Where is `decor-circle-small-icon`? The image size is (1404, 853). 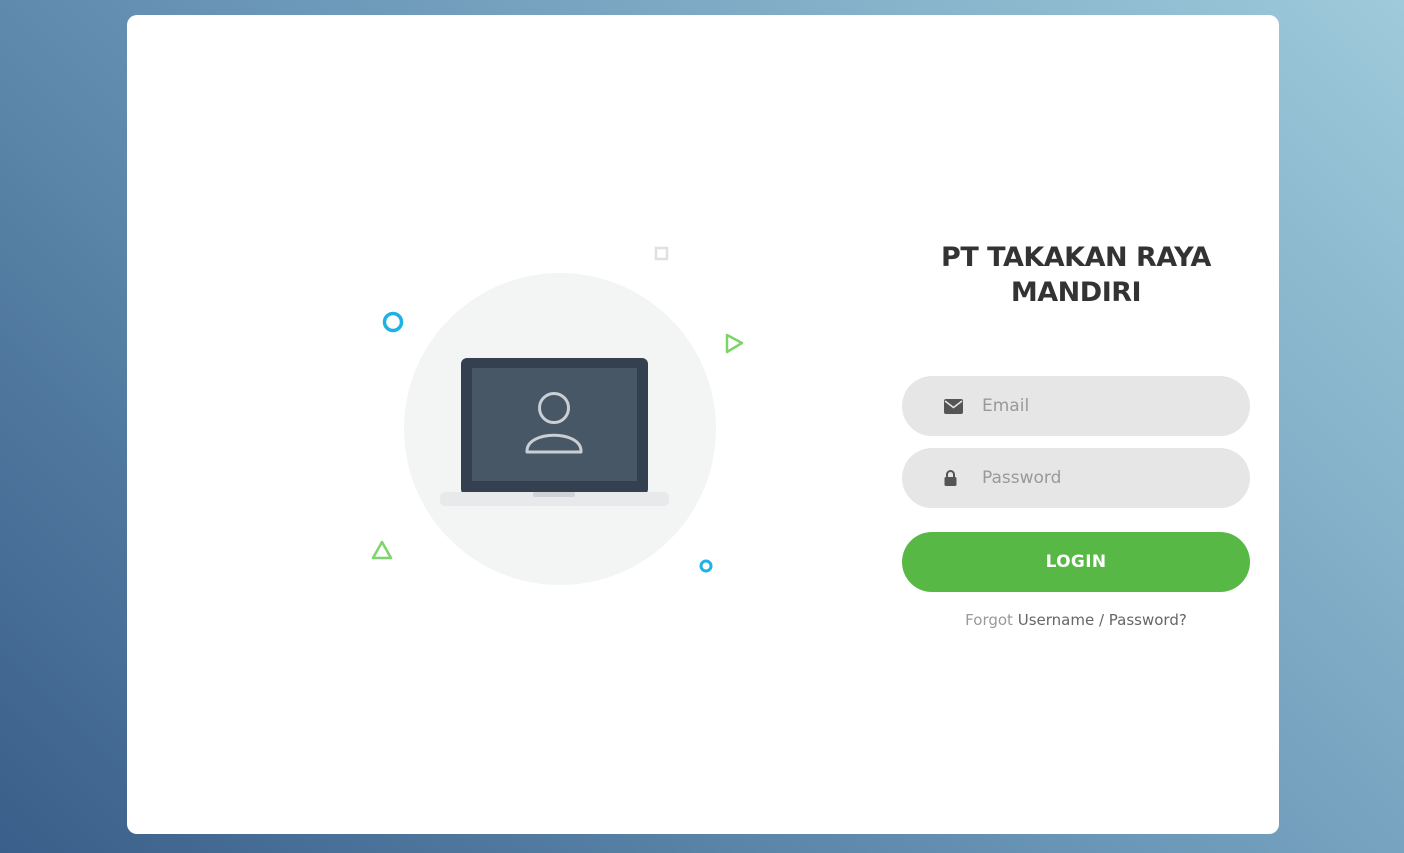 decor-circle-small-icon is located at coordinates (706, 566).